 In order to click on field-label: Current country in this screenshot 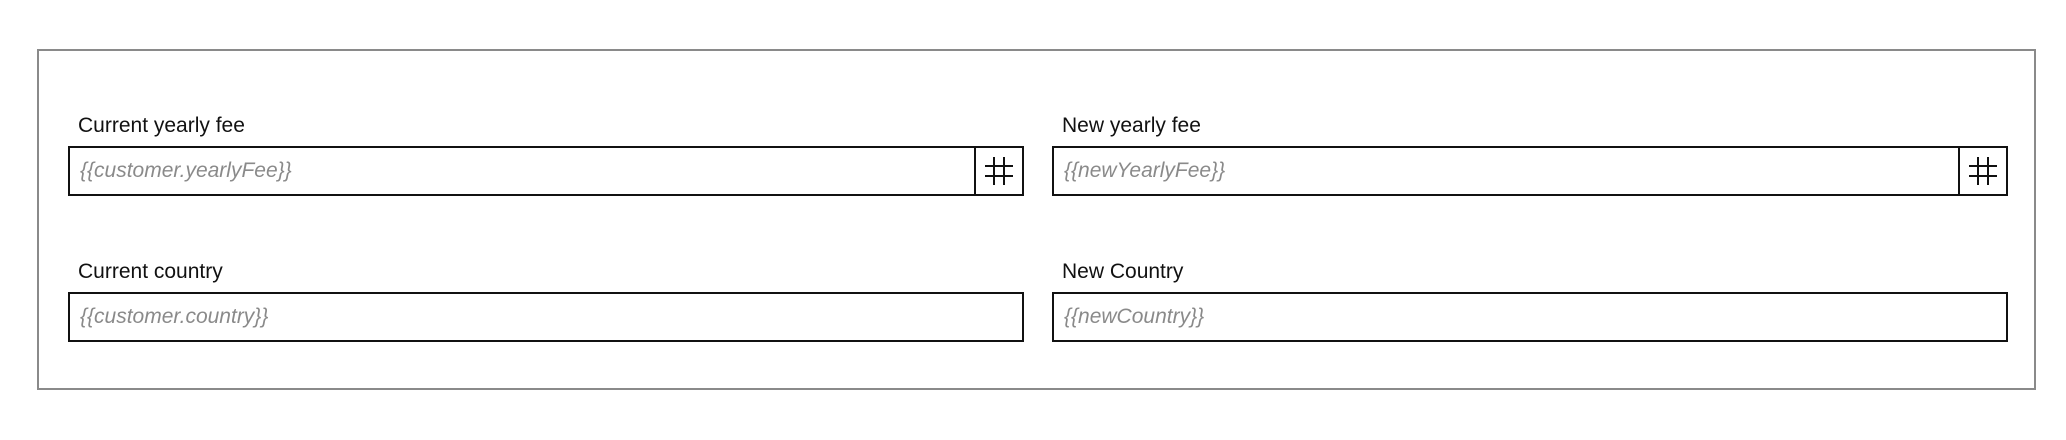, I will do `click(150, 271)`.